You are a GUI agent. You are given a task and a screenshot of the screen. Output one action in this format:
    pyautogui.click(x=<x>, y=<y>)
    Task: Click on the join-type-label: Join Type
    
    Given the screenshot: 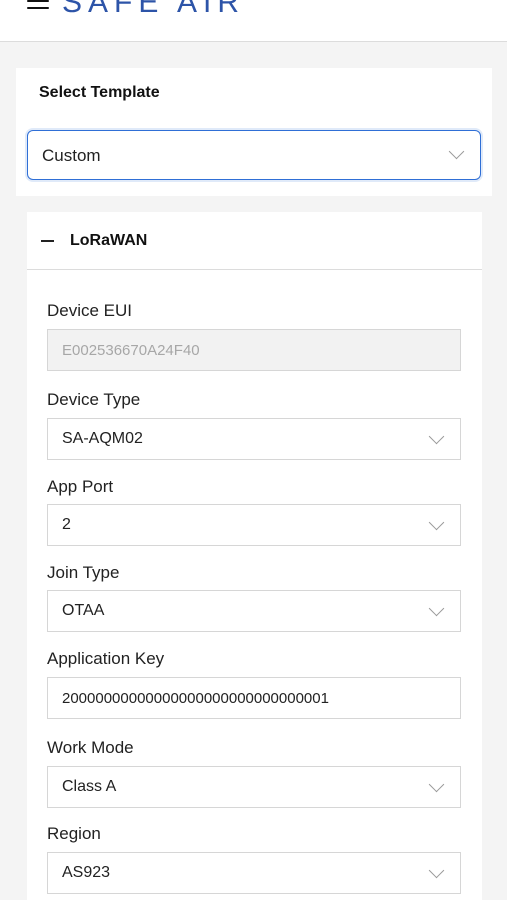 What is the action you would take?
    pyautogui.click(x=83, y=572)
    